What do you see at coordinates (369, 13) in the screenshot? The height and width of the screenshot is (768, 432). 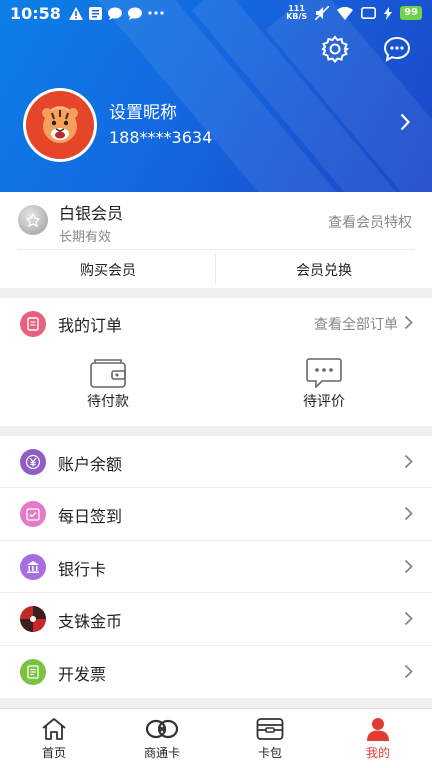 I see `screen-icon` at bounding box center [369, 13].